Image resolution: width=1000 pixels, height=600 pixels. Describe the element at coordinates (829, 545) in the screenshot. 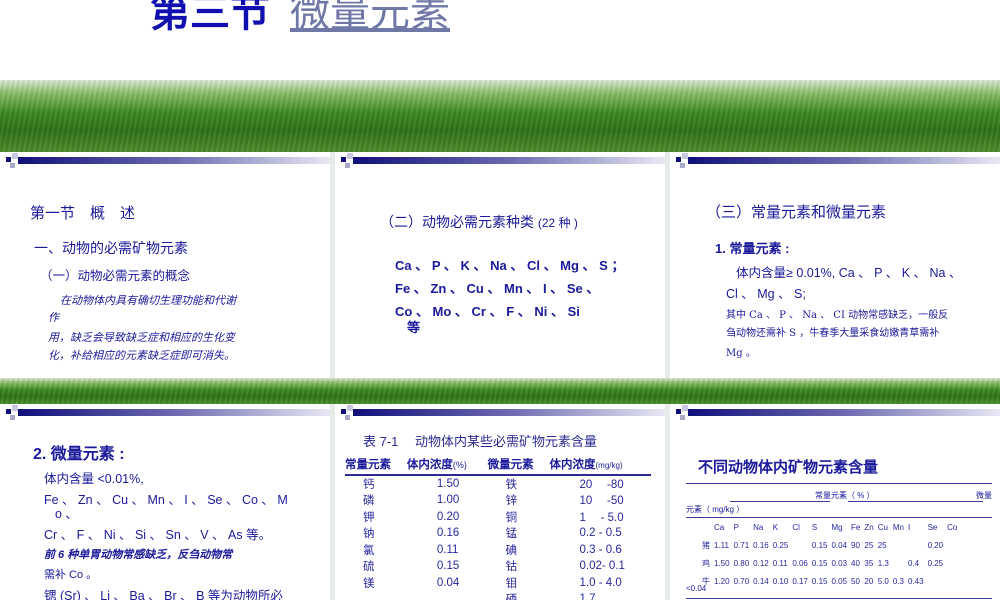

I see `table-row: 猪 1.11 0.71 0.16 0.25 0.15 0.04 90 25 25 0.20` at that location.